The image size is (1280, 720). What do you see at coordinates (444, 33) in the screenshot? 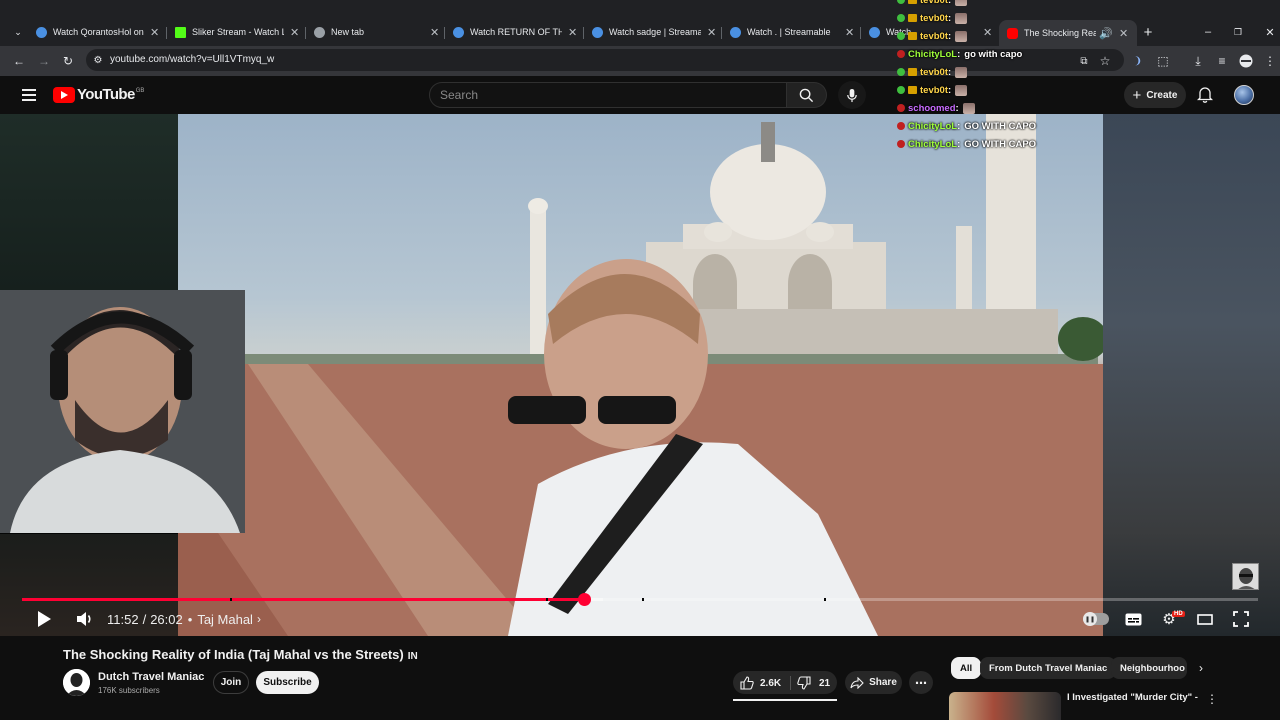
I see `tab-separator` at bounding box center [444, 33].